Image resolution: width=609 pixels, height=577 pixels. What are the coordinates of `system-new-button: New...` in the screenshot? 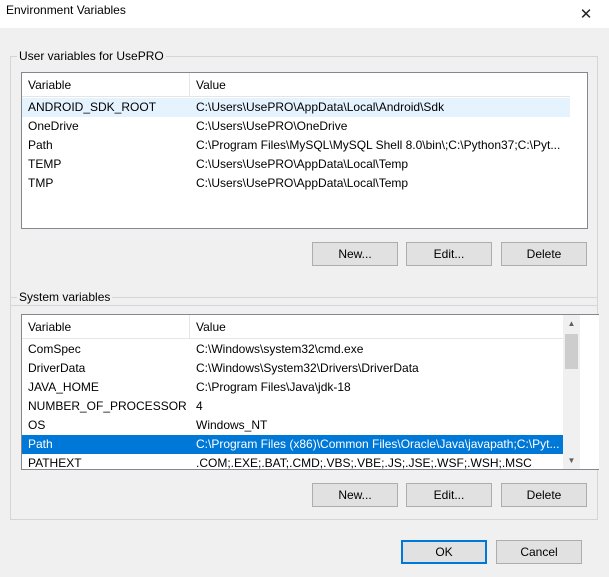 It's located at (355, 495).